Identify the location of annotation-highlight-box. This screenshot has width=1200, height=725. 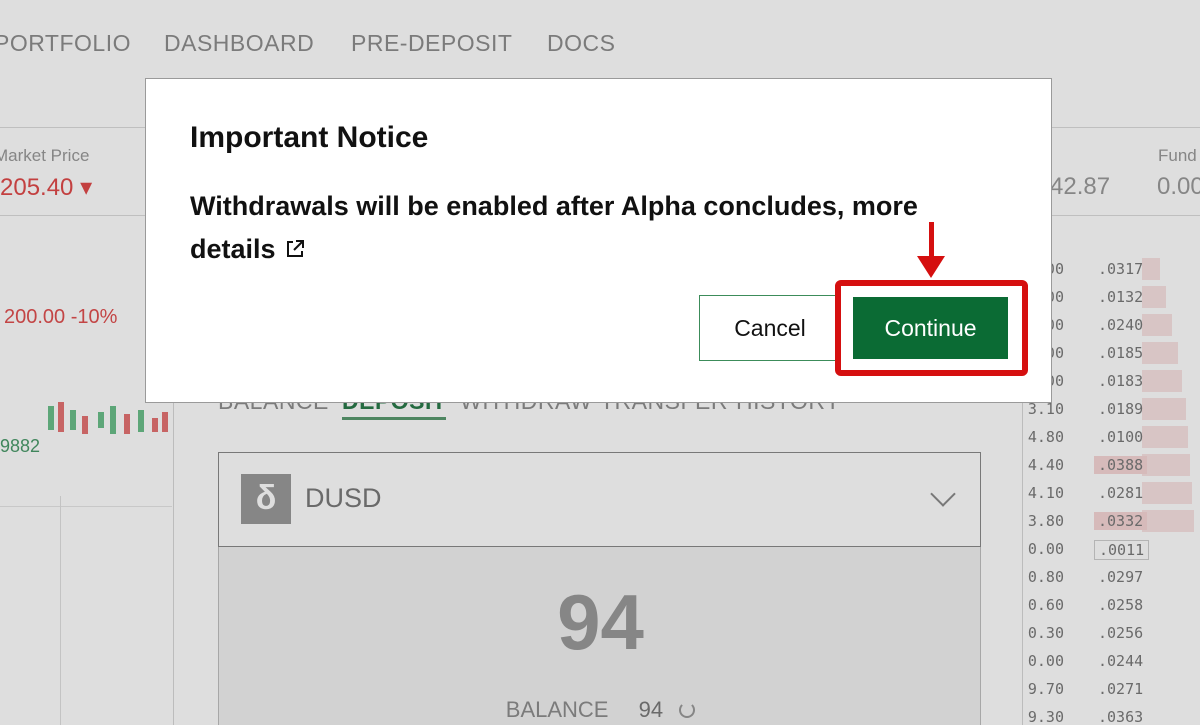
(931, 328).